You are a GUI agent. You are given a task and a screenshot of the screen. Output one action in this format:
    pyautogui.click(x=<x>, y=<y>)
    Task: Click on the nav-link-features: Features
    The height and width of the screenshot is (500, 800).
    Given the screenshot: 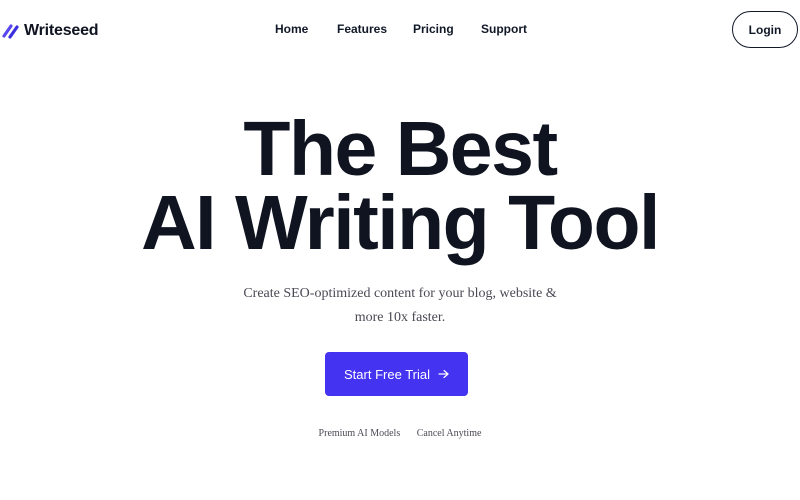 What is the action you would take?
    pyautogui.click(x=362, y=29)
    